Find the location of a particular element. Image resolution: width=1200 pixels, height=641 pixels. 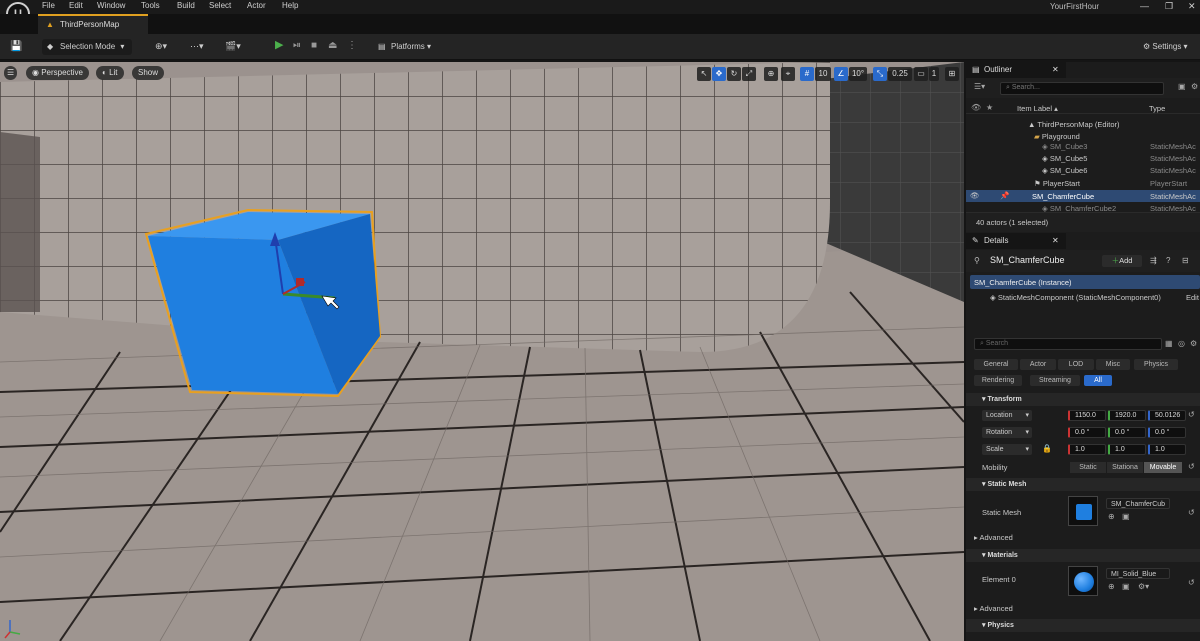

category-lod: LOD is located at coordinates (1076, 364).